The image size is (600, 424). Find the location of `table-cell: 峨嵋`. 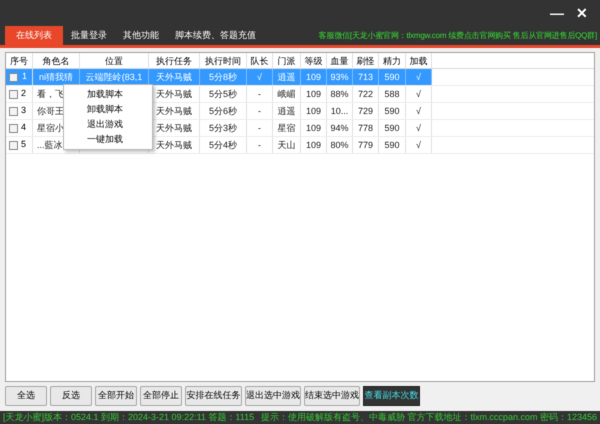

table-cell: 峨嵋 is located at coordinates (287, 94).